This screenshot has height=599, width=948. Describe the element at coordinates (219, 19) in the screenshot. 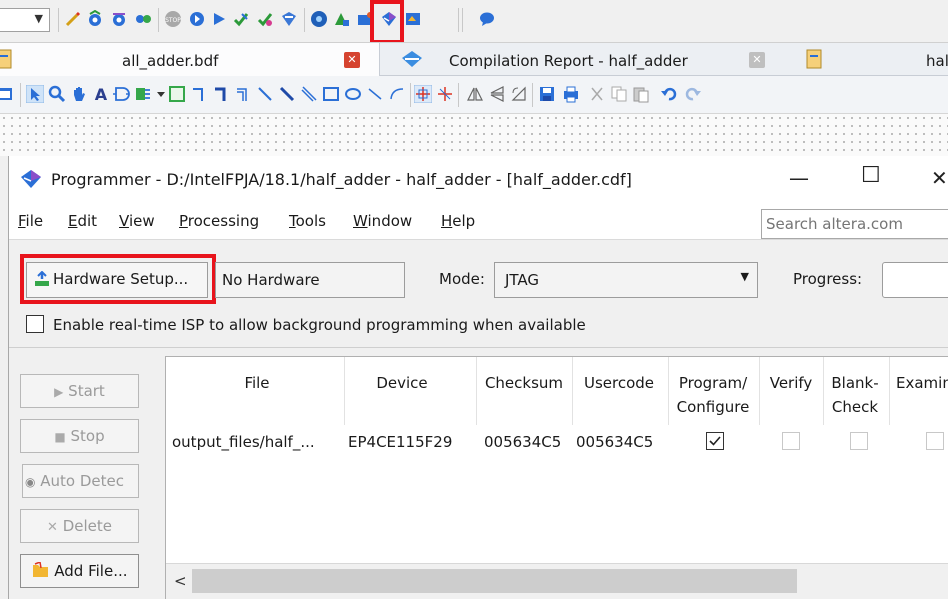

I see `play-icon` at that location.